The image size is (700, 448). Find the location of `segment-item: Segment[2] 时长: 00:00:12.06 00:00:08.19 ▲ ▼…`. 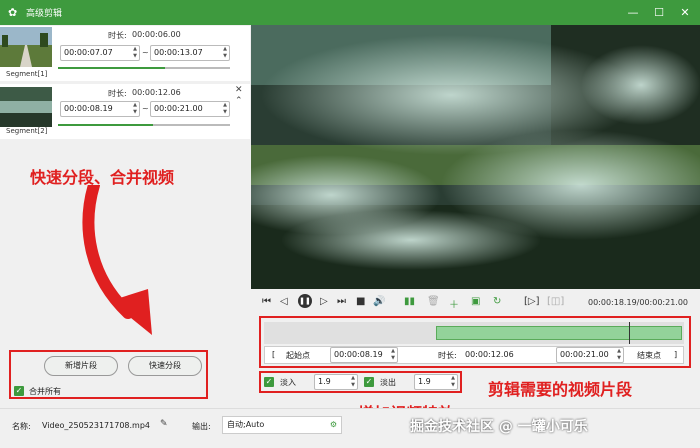

segment-item: Segment[2] 时长: 00:00:12.06 00:00:08.19 ▲ ▼… is located at coordinates (125, 111).